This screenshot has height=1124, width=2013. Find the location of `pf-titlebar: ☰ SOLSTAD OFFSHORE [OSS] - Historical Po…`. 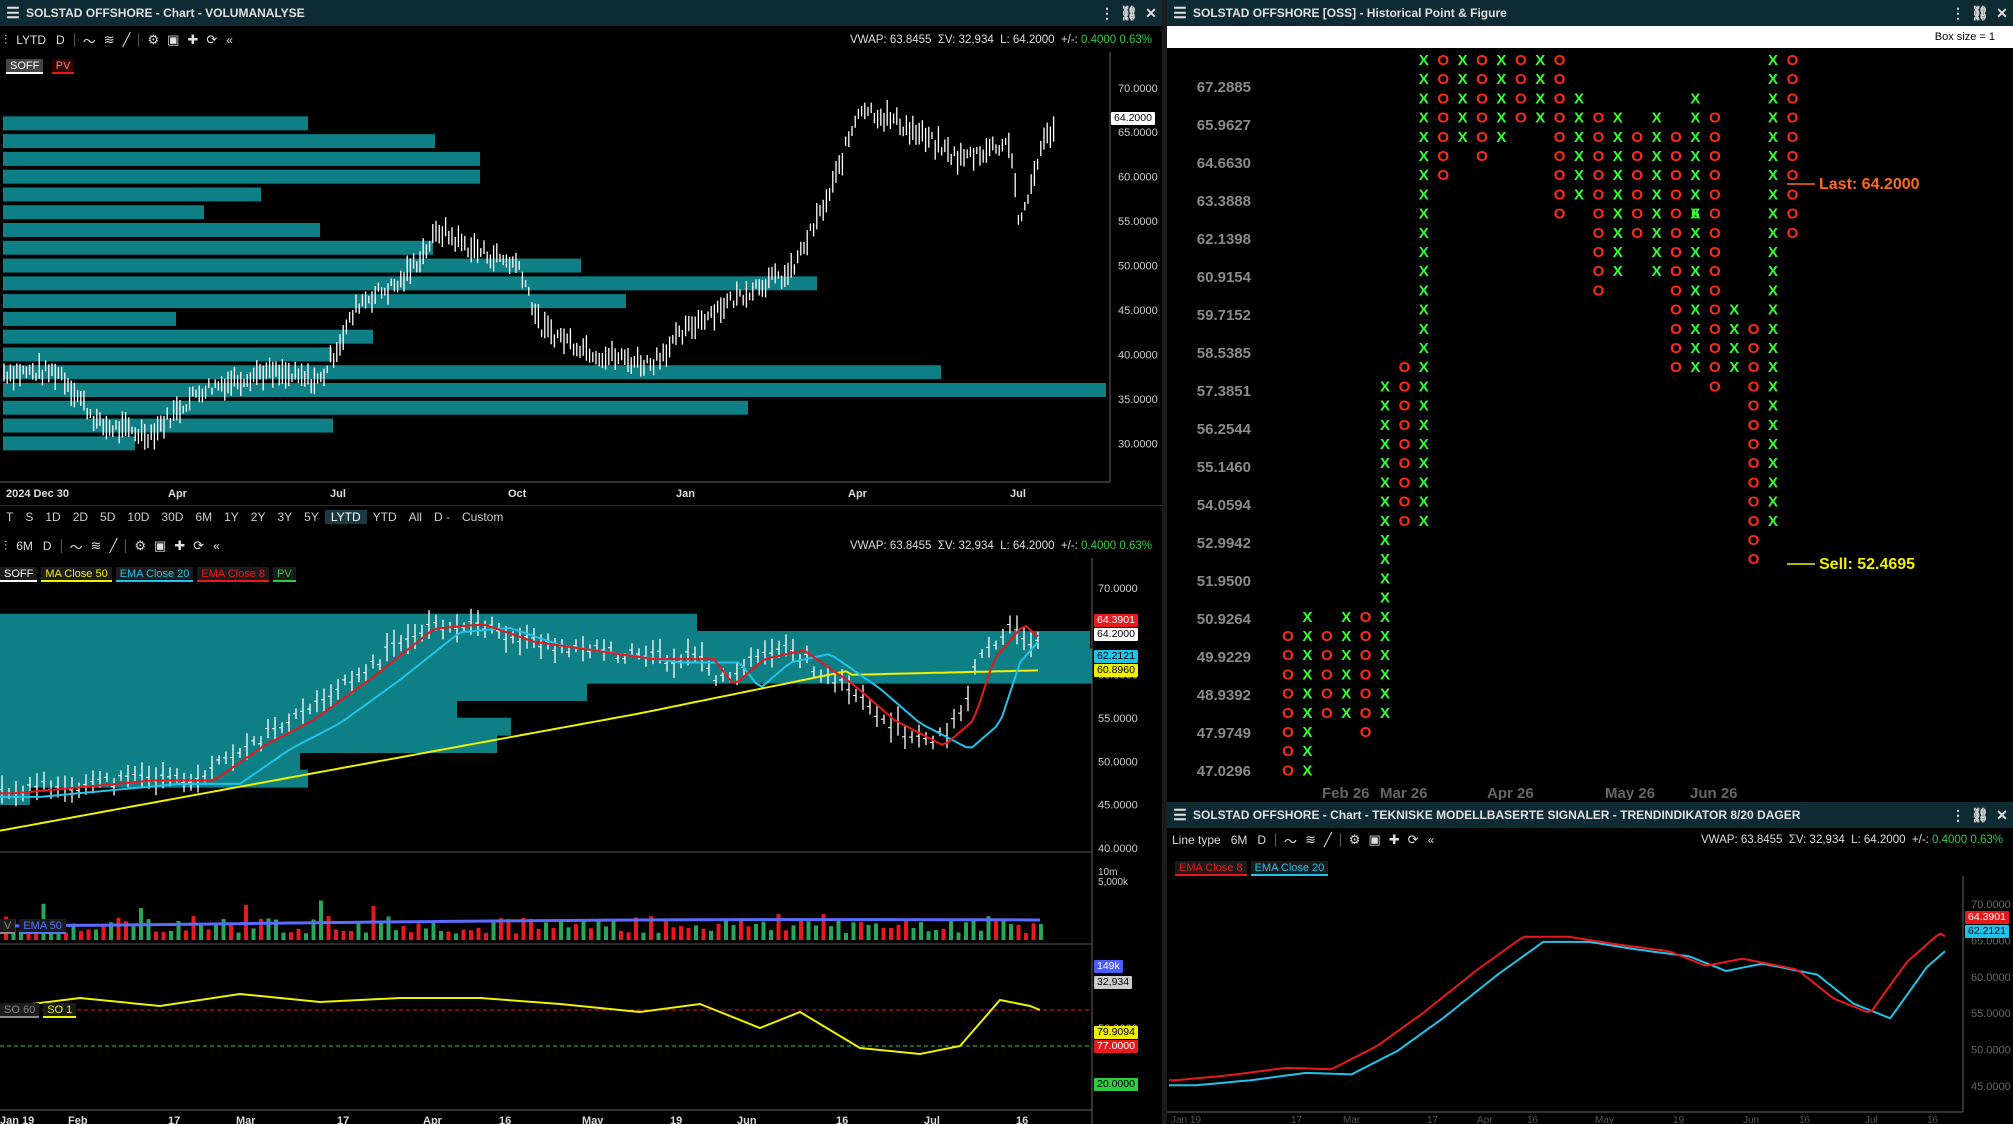

pf-titlebar: ☰ SOLSTAD OFFSHORE [OSS] - Historical Po… is located at coordinates (1590, 13).